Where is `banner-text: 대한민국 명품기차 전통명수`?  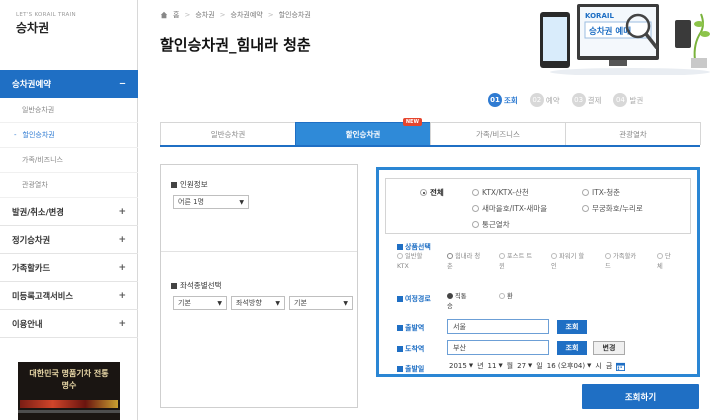 banner-text: 대한민국 명품기차 전통명수 is located at coordinates (69, 379).